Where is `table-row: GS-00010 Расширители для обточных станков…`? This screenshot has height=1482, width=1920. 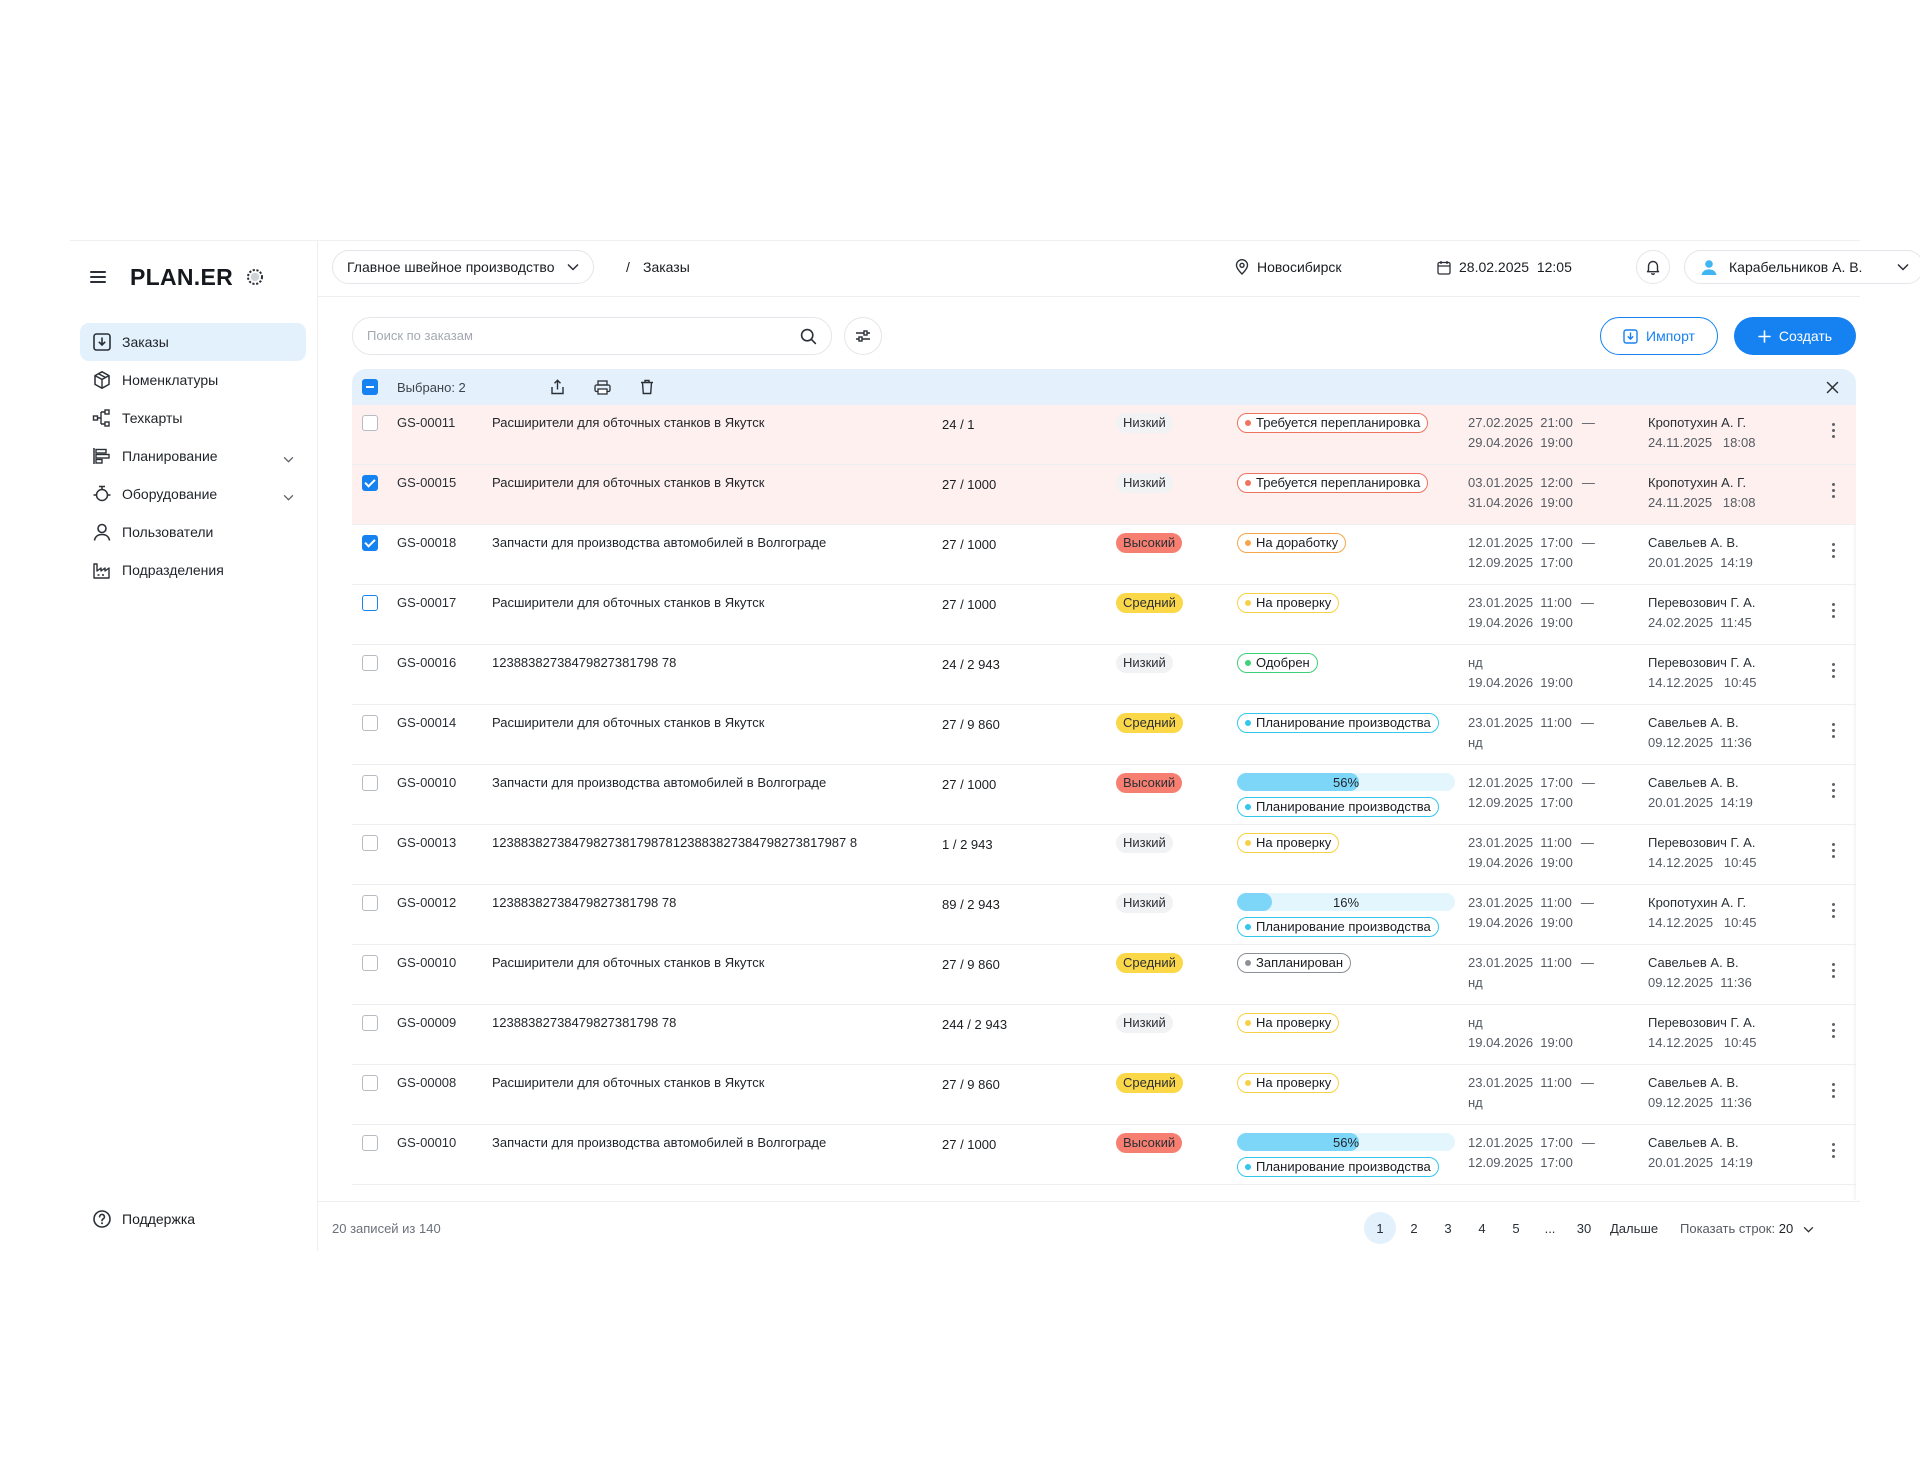
table-row: GS-00010 Расширители для обточных станков… is located at coordinates (1104, 975).